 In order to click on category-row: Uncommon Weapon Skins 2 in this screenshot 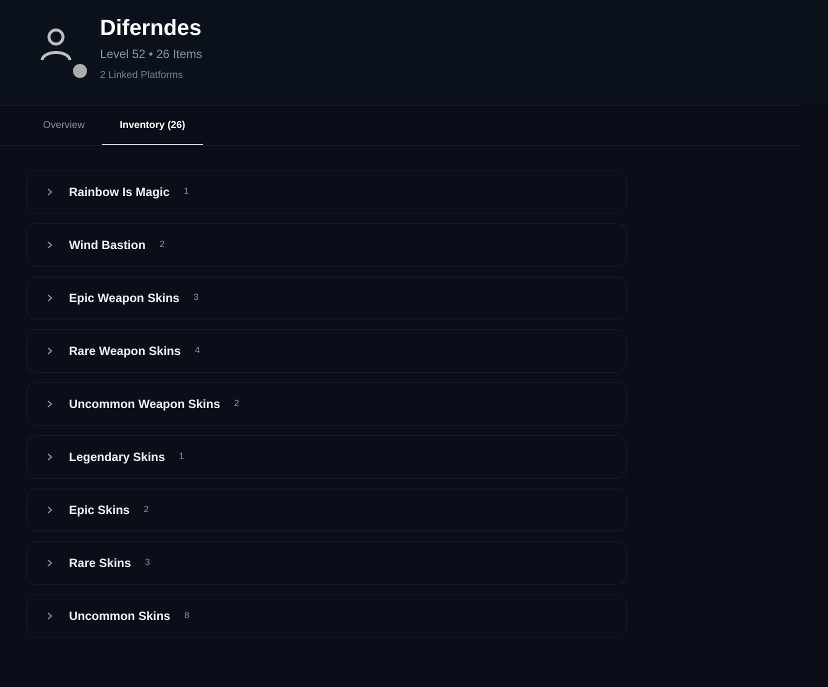, I will do `click(326, 404)`.